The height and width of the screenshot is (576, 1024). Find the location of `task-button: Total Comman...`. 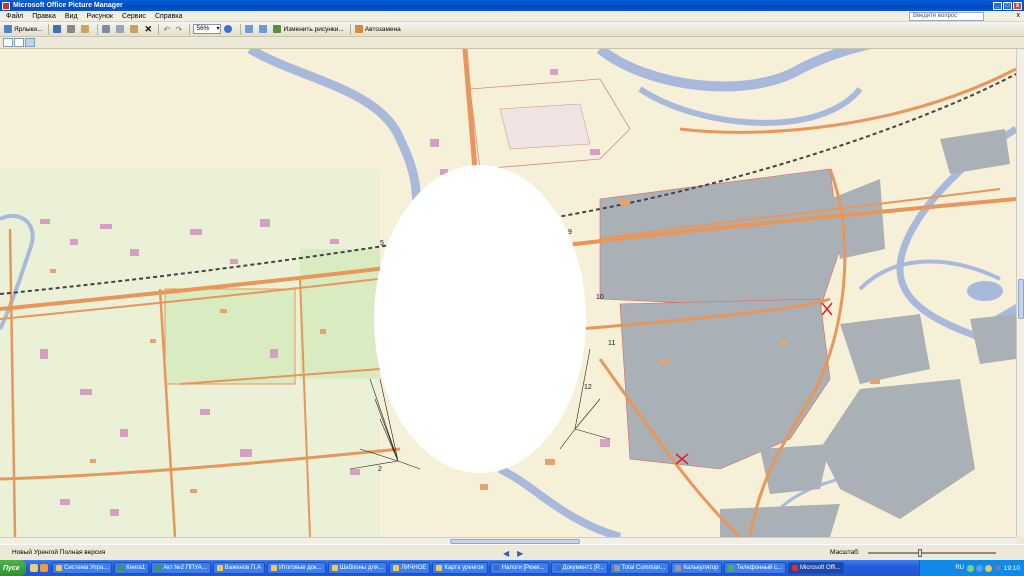

task-button: Total Comman... is located at coordinates (639, 568).